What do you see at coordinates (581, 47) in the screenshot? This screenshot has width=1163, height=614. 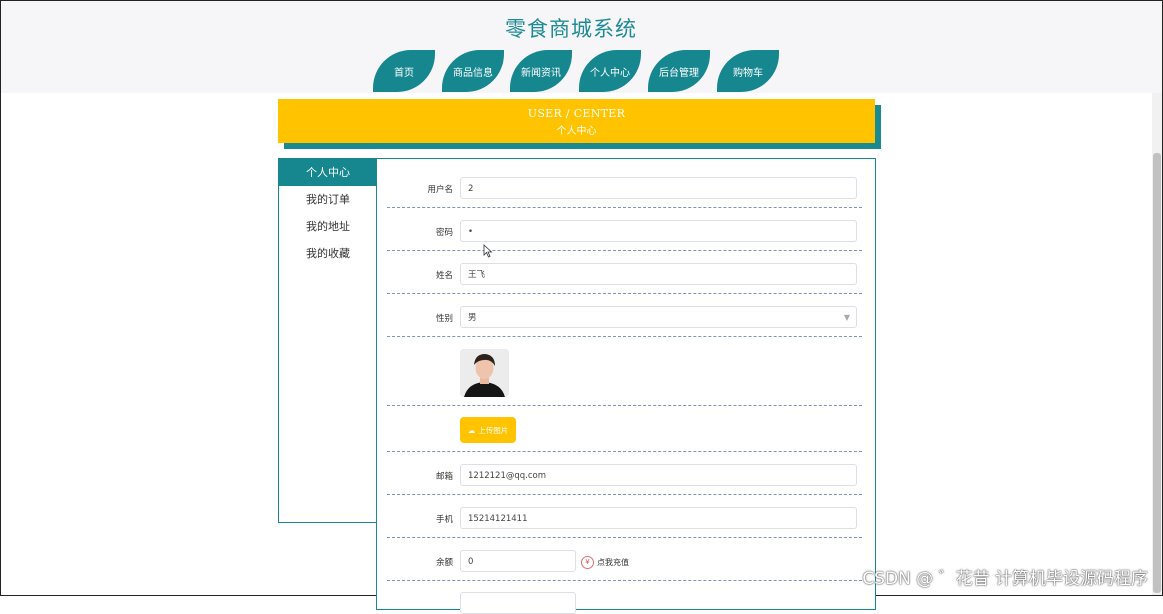 I see `header: 零食商城系统 首页 商品信息 新闻资讯 个人中心 后台管理 购物车` at bounding box center [581, 47].